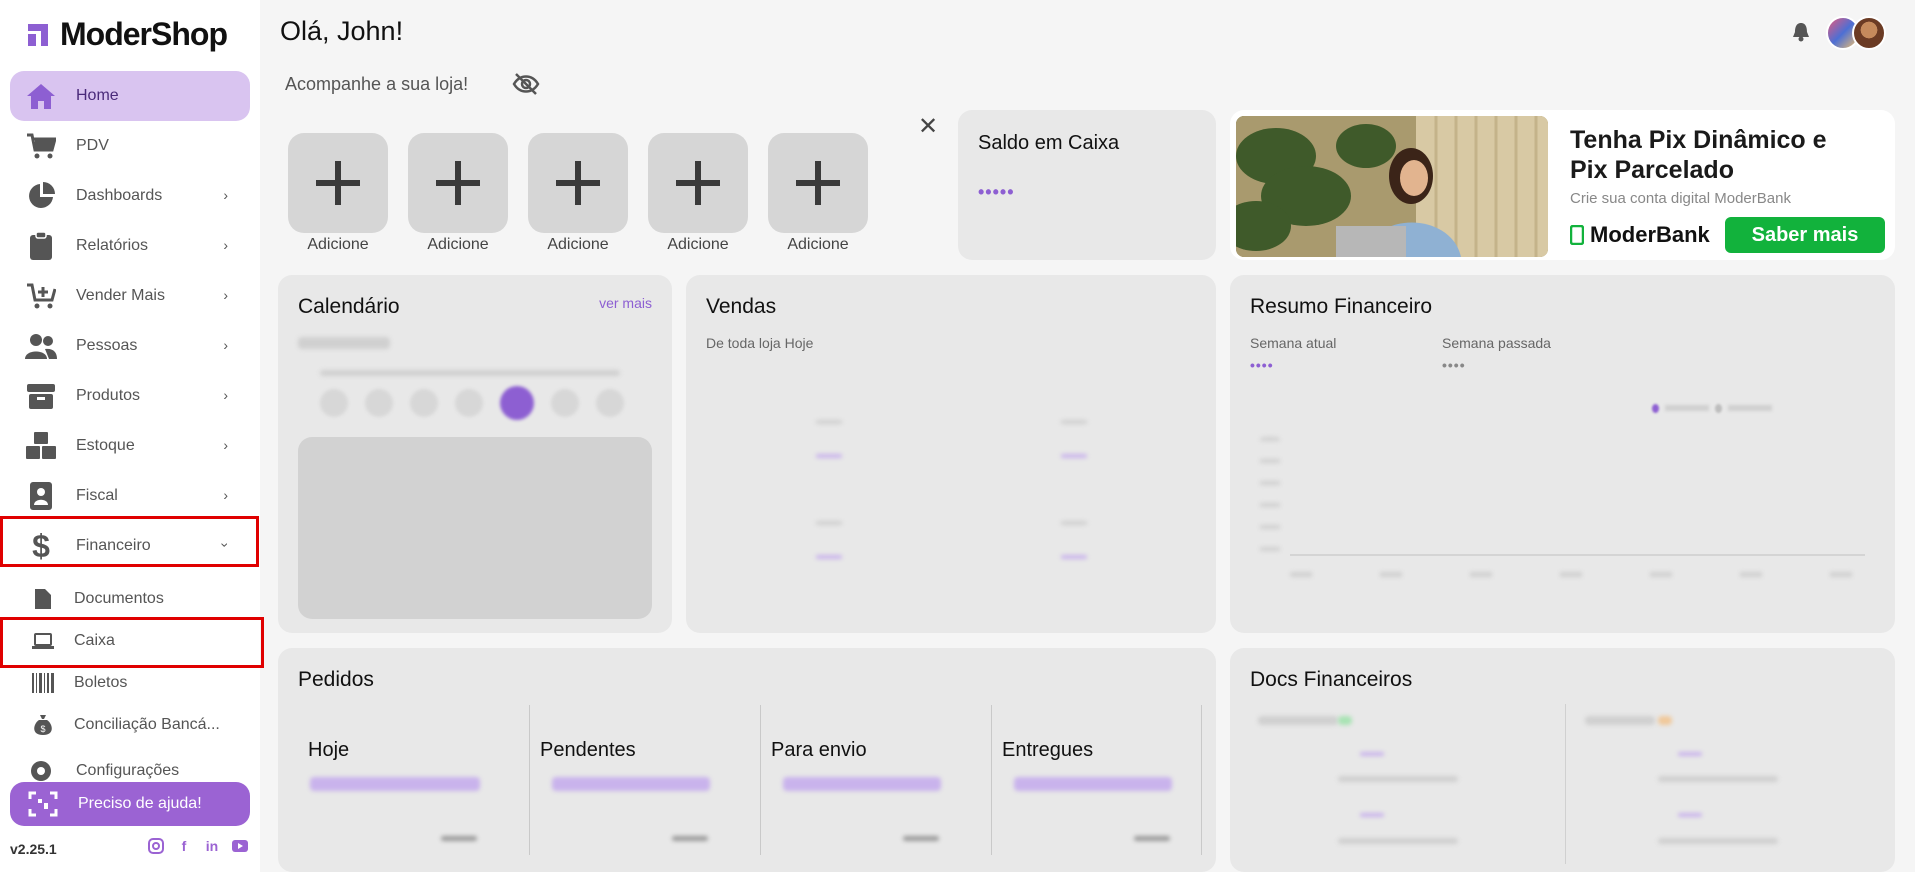 The image size is (1915, 872). I want to click on vendas-card: Vendas De toda loja Hoje, so click(951, 454).